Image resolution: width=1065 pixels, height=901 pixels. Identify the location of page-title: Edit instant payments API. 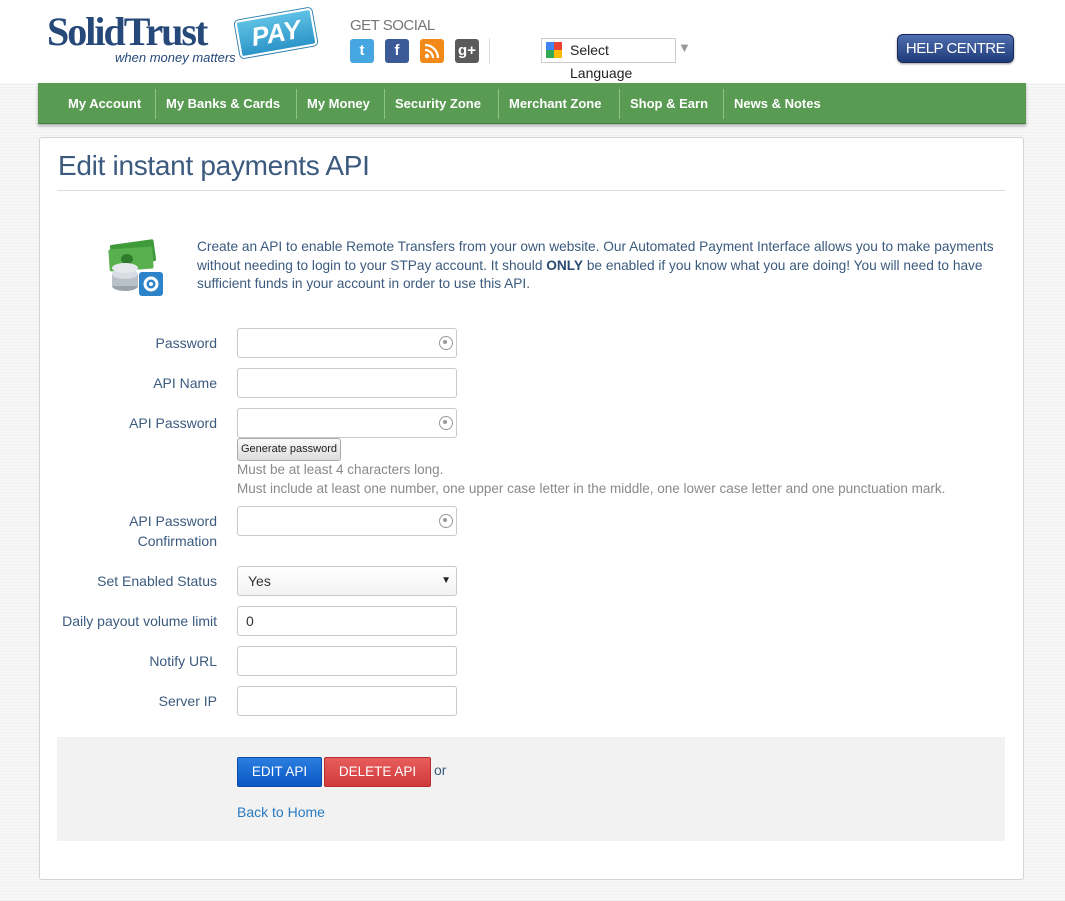
(214, 165).